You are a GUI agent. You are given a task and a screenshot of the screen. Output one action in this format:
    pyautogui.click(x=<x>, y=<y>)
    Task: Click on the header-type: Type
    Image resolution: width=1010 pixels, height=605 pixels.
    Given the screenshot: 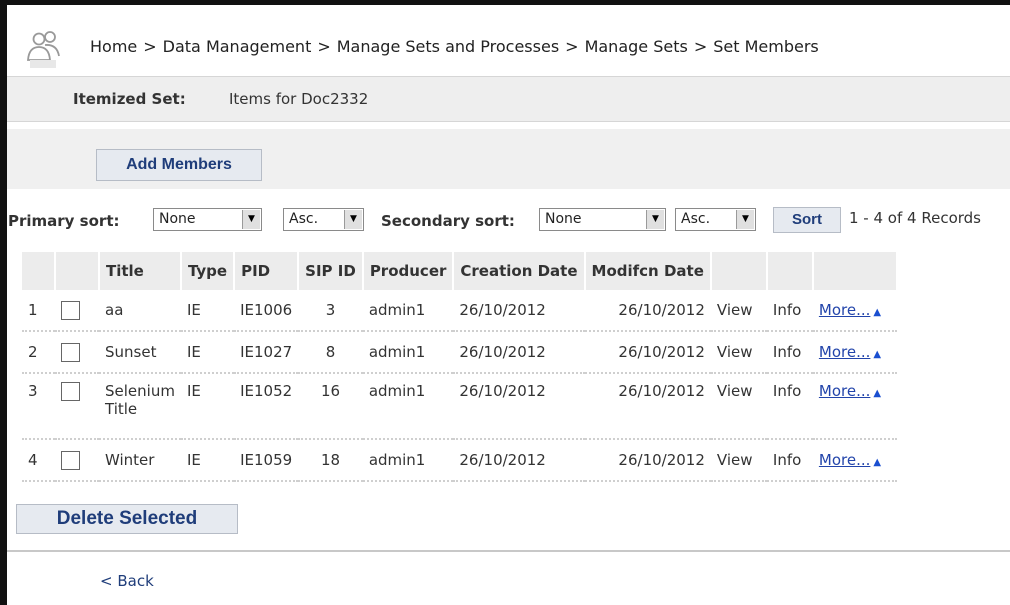 What is the action you would take?
    pyautogui.click(x=208, y=271)
    